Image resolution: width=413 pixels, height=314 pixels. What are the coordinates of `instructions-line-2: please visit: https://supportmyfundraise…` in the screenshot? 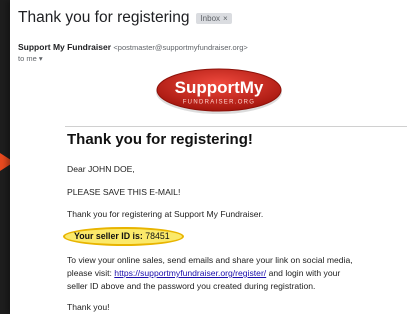 It's located at (203, 273).